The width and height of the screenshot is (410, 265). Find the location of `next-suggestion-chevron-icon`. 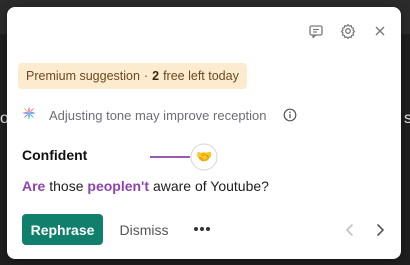

next-suggestion-chevron-icon is located at coordinates (380, 230).